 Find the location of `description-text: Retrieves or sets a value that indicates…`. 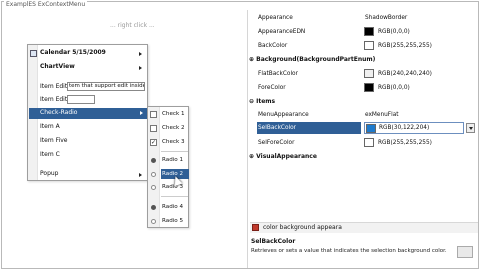

description-text: Retrieves or sets a value that indicates… is located at coordinates (349, 251).